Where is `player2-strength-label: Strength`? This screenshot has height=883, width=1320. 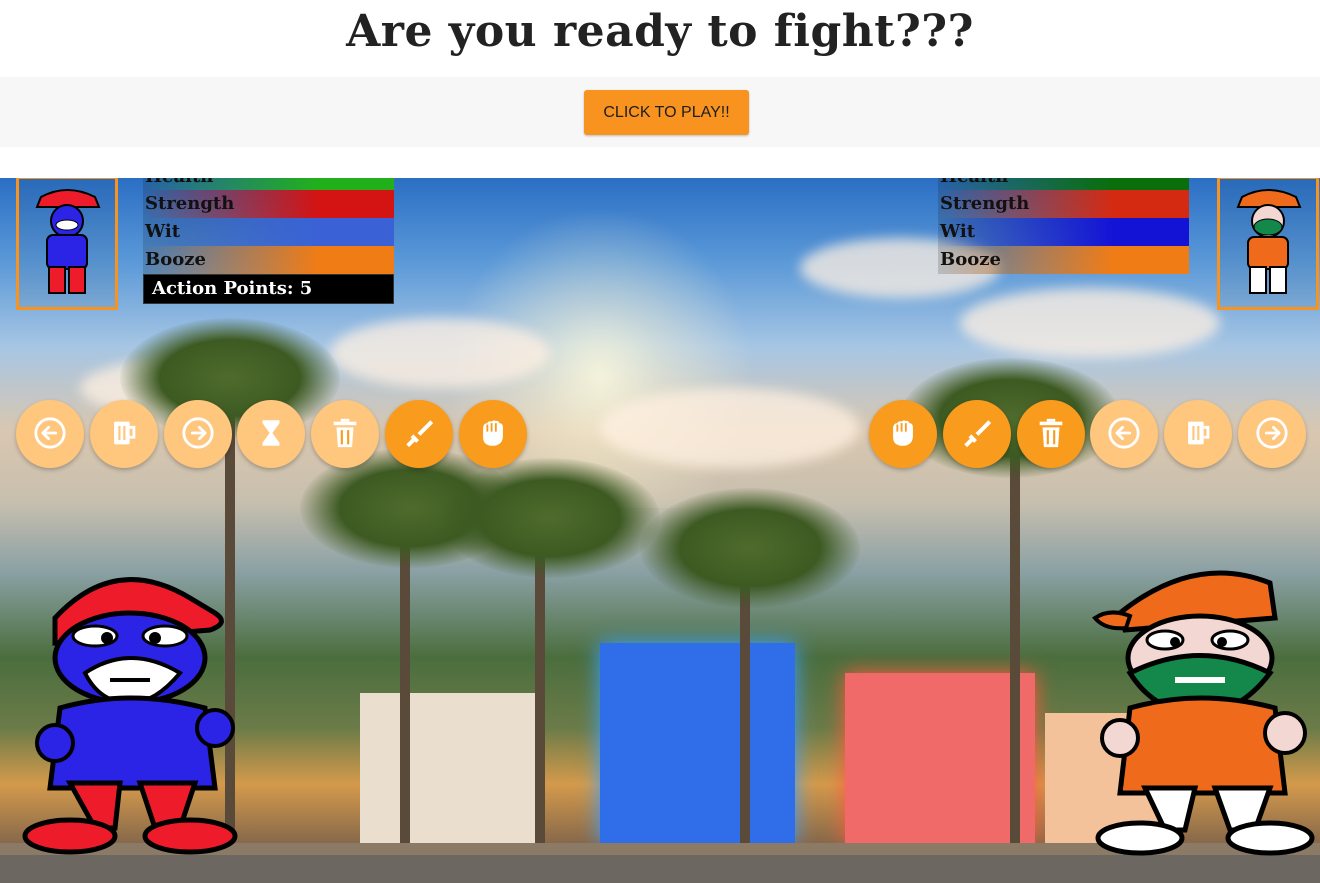
player2-strength-label: Strength is located at coordinates (985, 203).